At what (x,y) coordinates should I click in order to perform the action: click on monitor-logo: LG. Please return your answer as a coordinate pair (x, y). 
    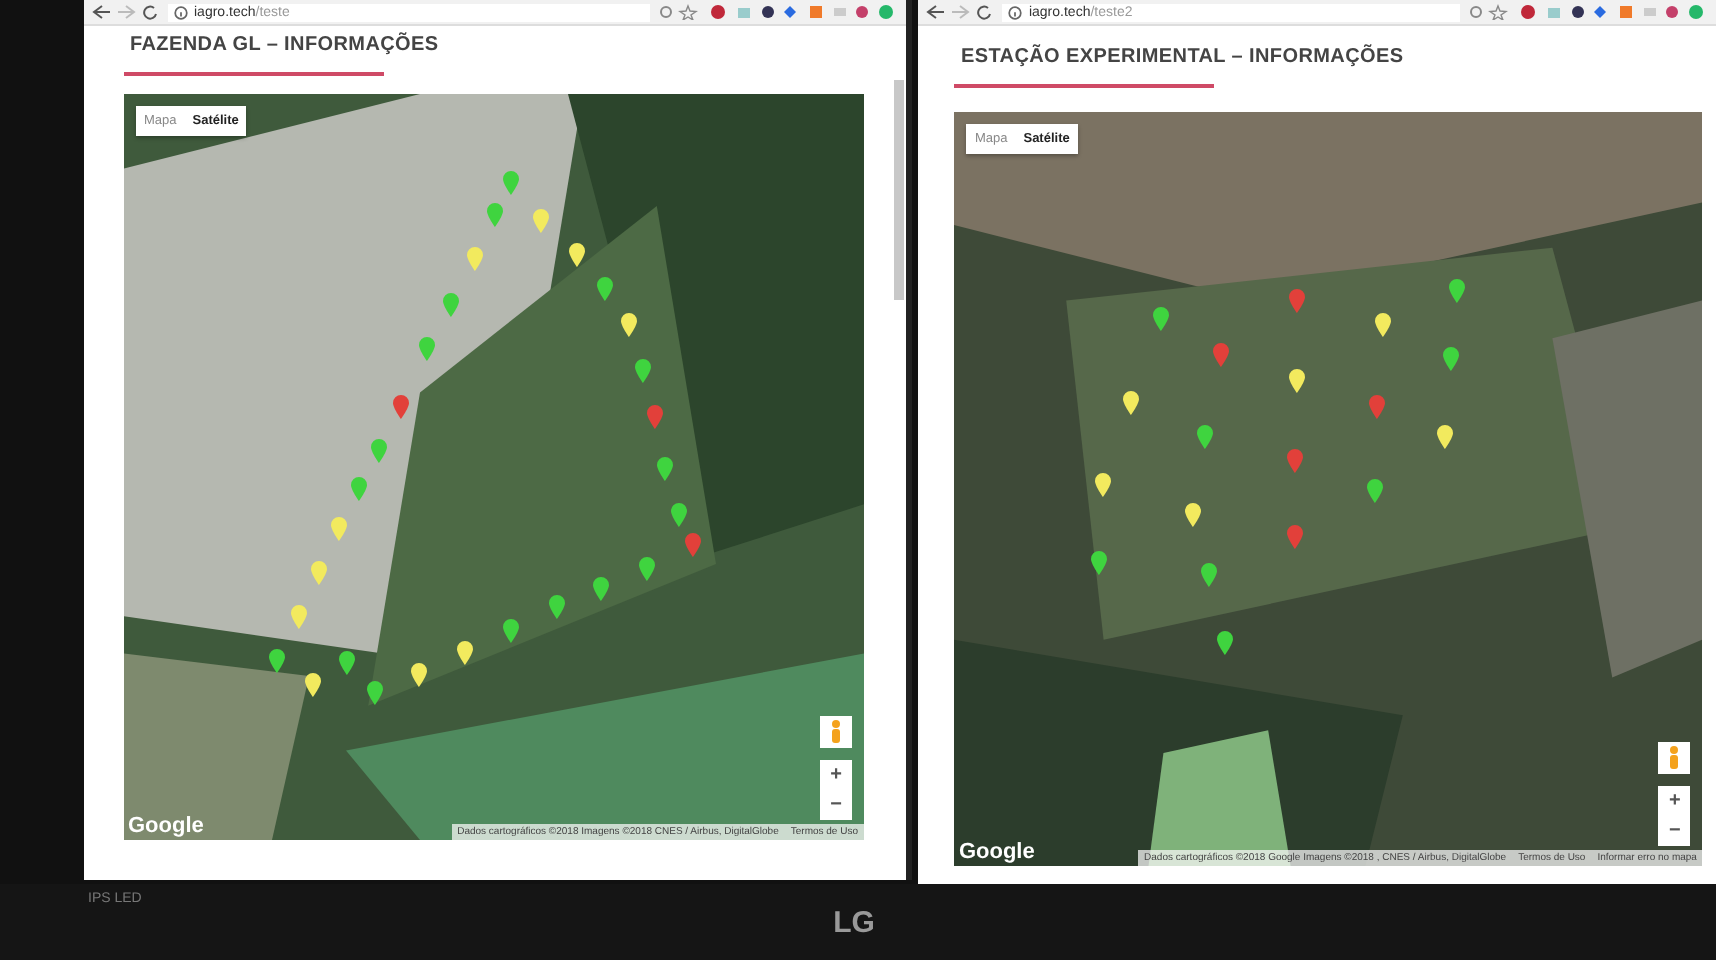
    Looking at the image, I should click on (854, 922).